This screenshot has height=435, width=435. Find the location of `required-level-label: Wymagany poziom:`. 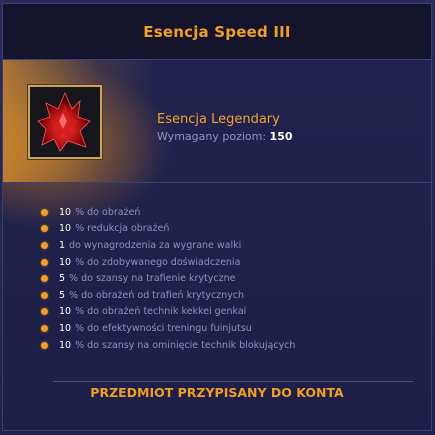

required-level-label: Wymagany poziom: is located at coordinates (212, 136).